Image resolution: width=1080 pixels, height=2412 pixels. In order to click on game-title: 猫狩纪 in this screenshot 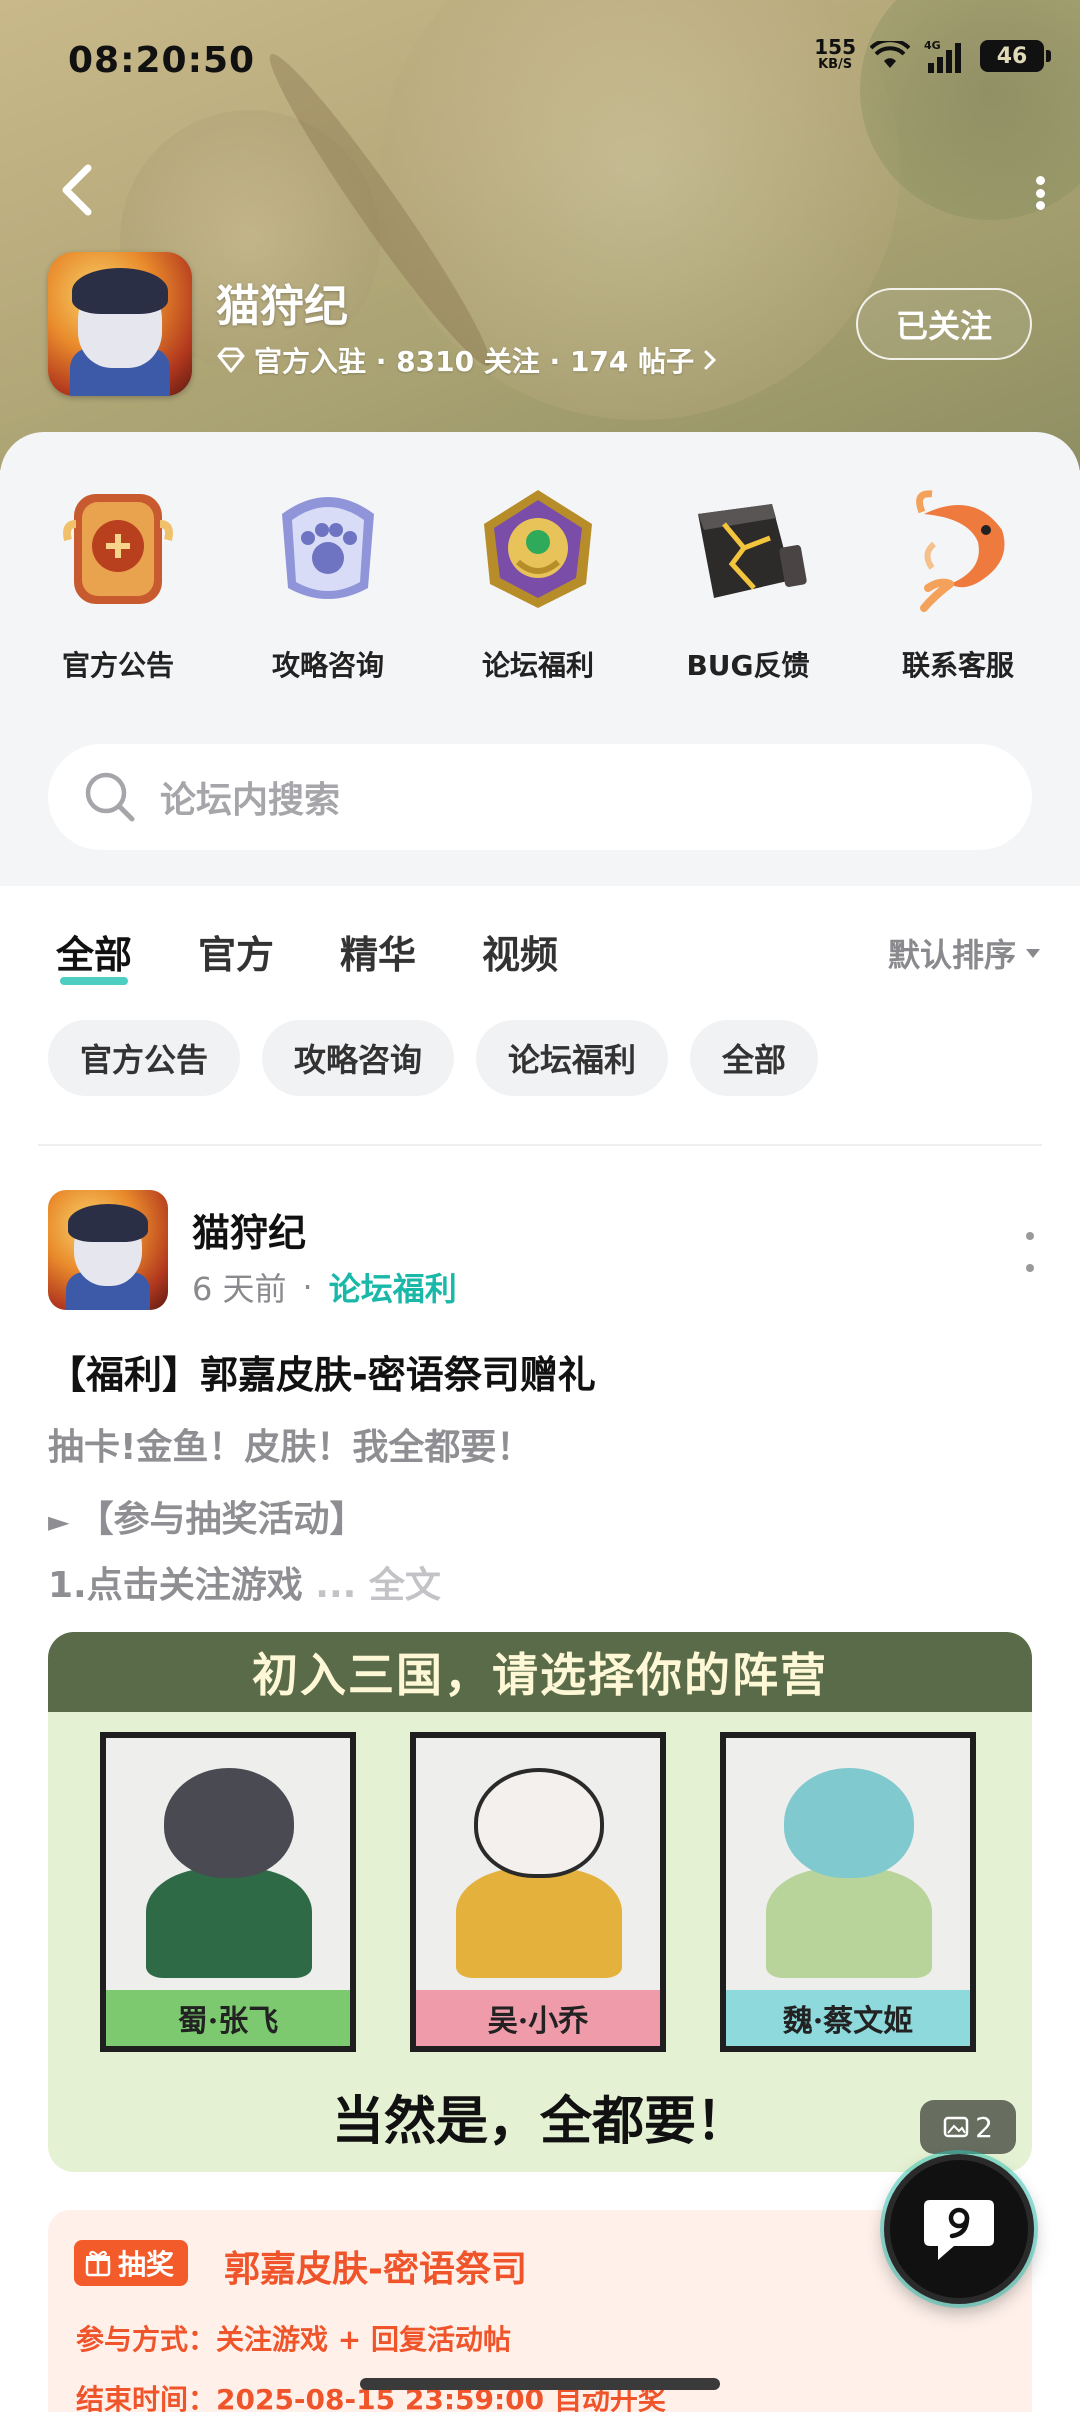, I will do `click(282, 302)`.